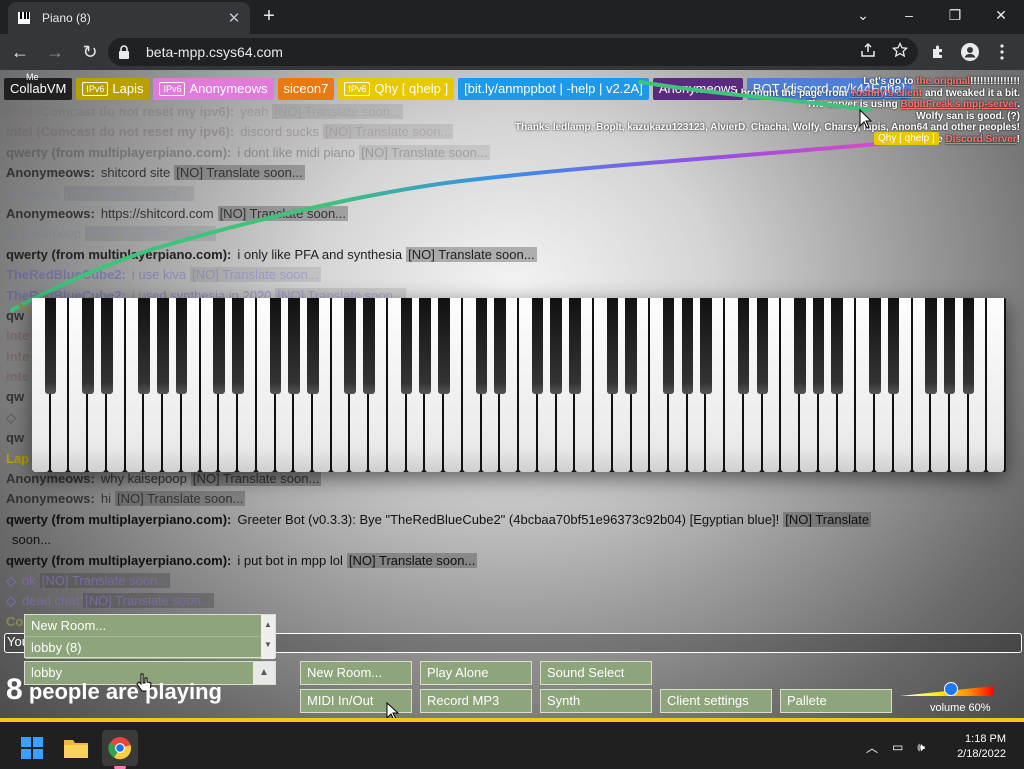 The image size is (1024, 769). What do you see at coordinates (90, 52) in the screenshot?
I see `reload-button: ↻` at bounding box center [90, 52].